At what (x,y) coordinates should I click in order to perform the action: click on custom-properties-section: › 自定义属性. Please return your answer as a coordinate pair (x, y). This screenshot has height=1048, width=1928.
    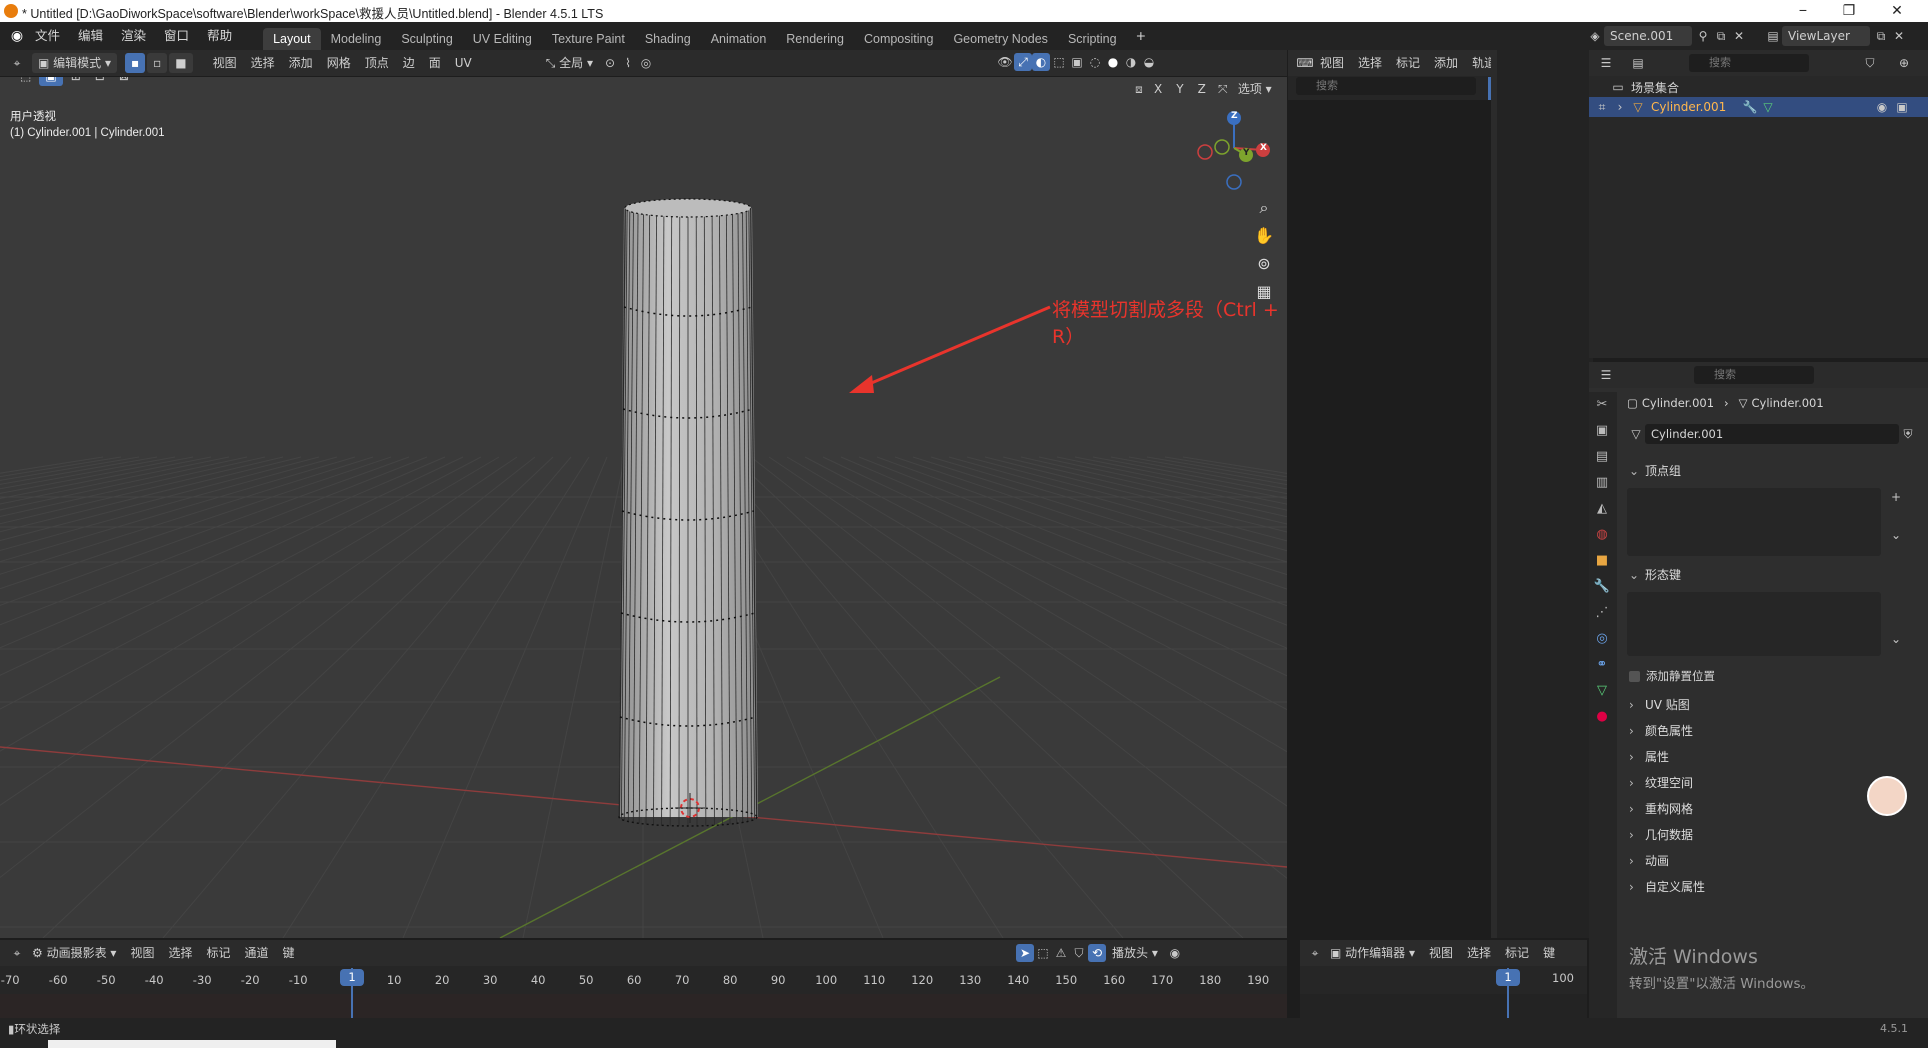
    Looking at the image, I should click on (1773, 887).